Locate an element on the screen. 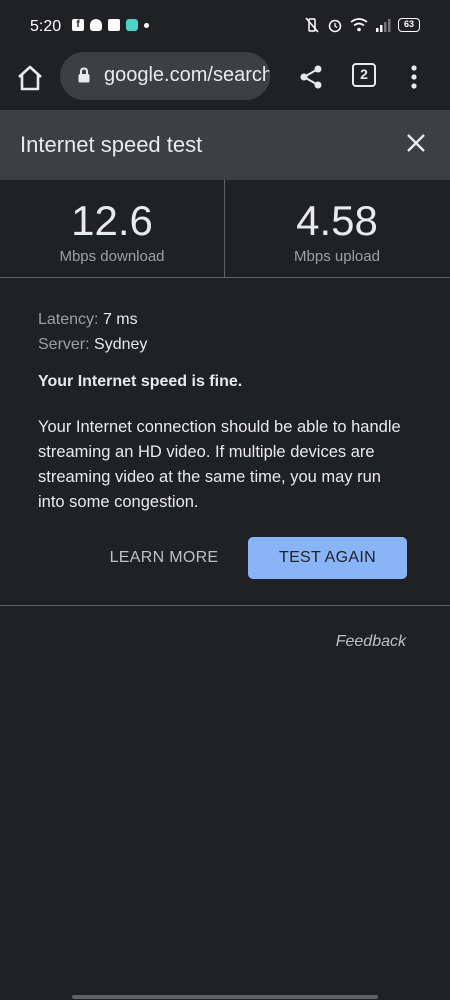  more-menu-icon is located at coordinates (414, 77).